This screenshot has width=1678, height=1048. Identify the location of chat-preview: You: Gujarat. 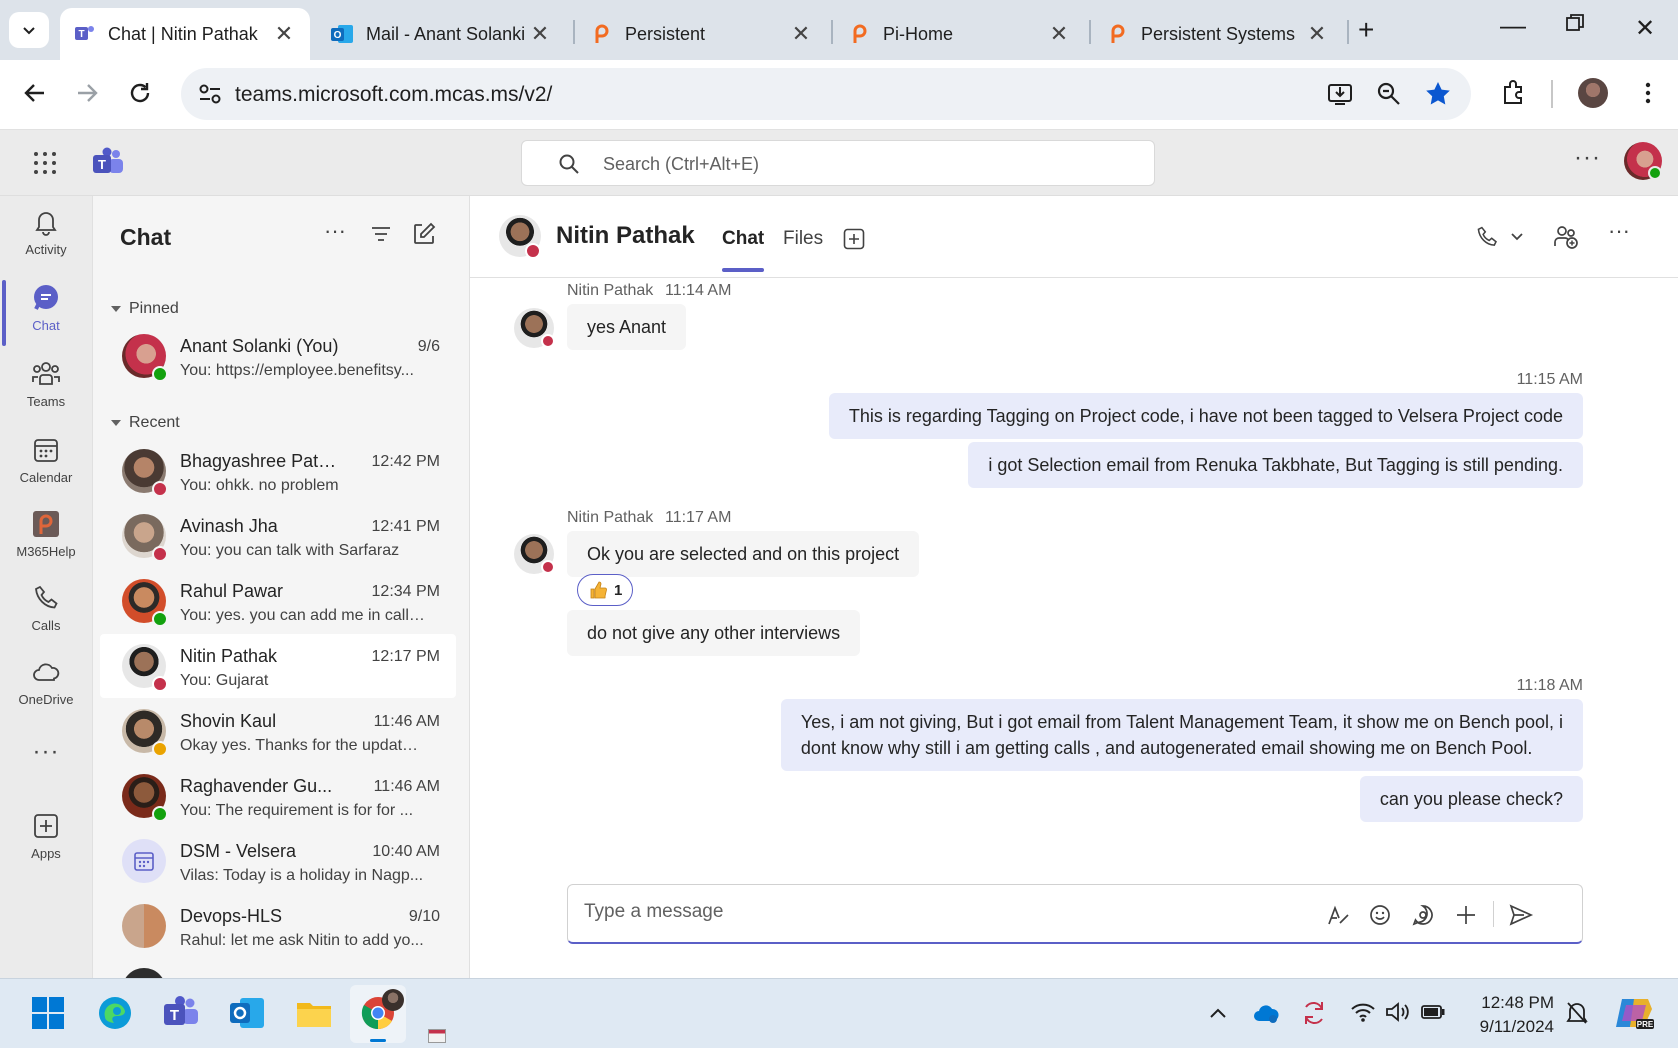
(224, 680).